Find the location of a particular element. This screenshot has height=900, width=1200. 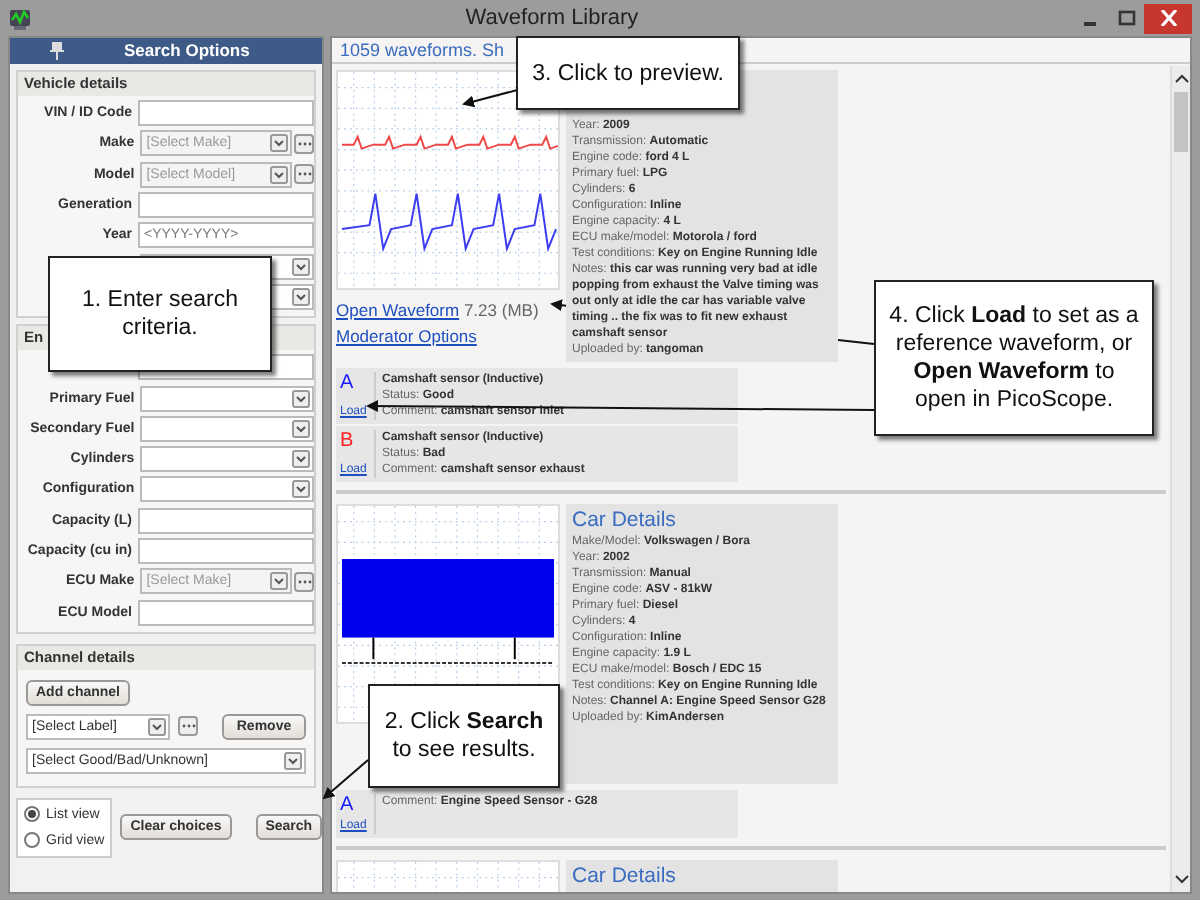

caret-up-icon is located at coordinates (1181, 79).